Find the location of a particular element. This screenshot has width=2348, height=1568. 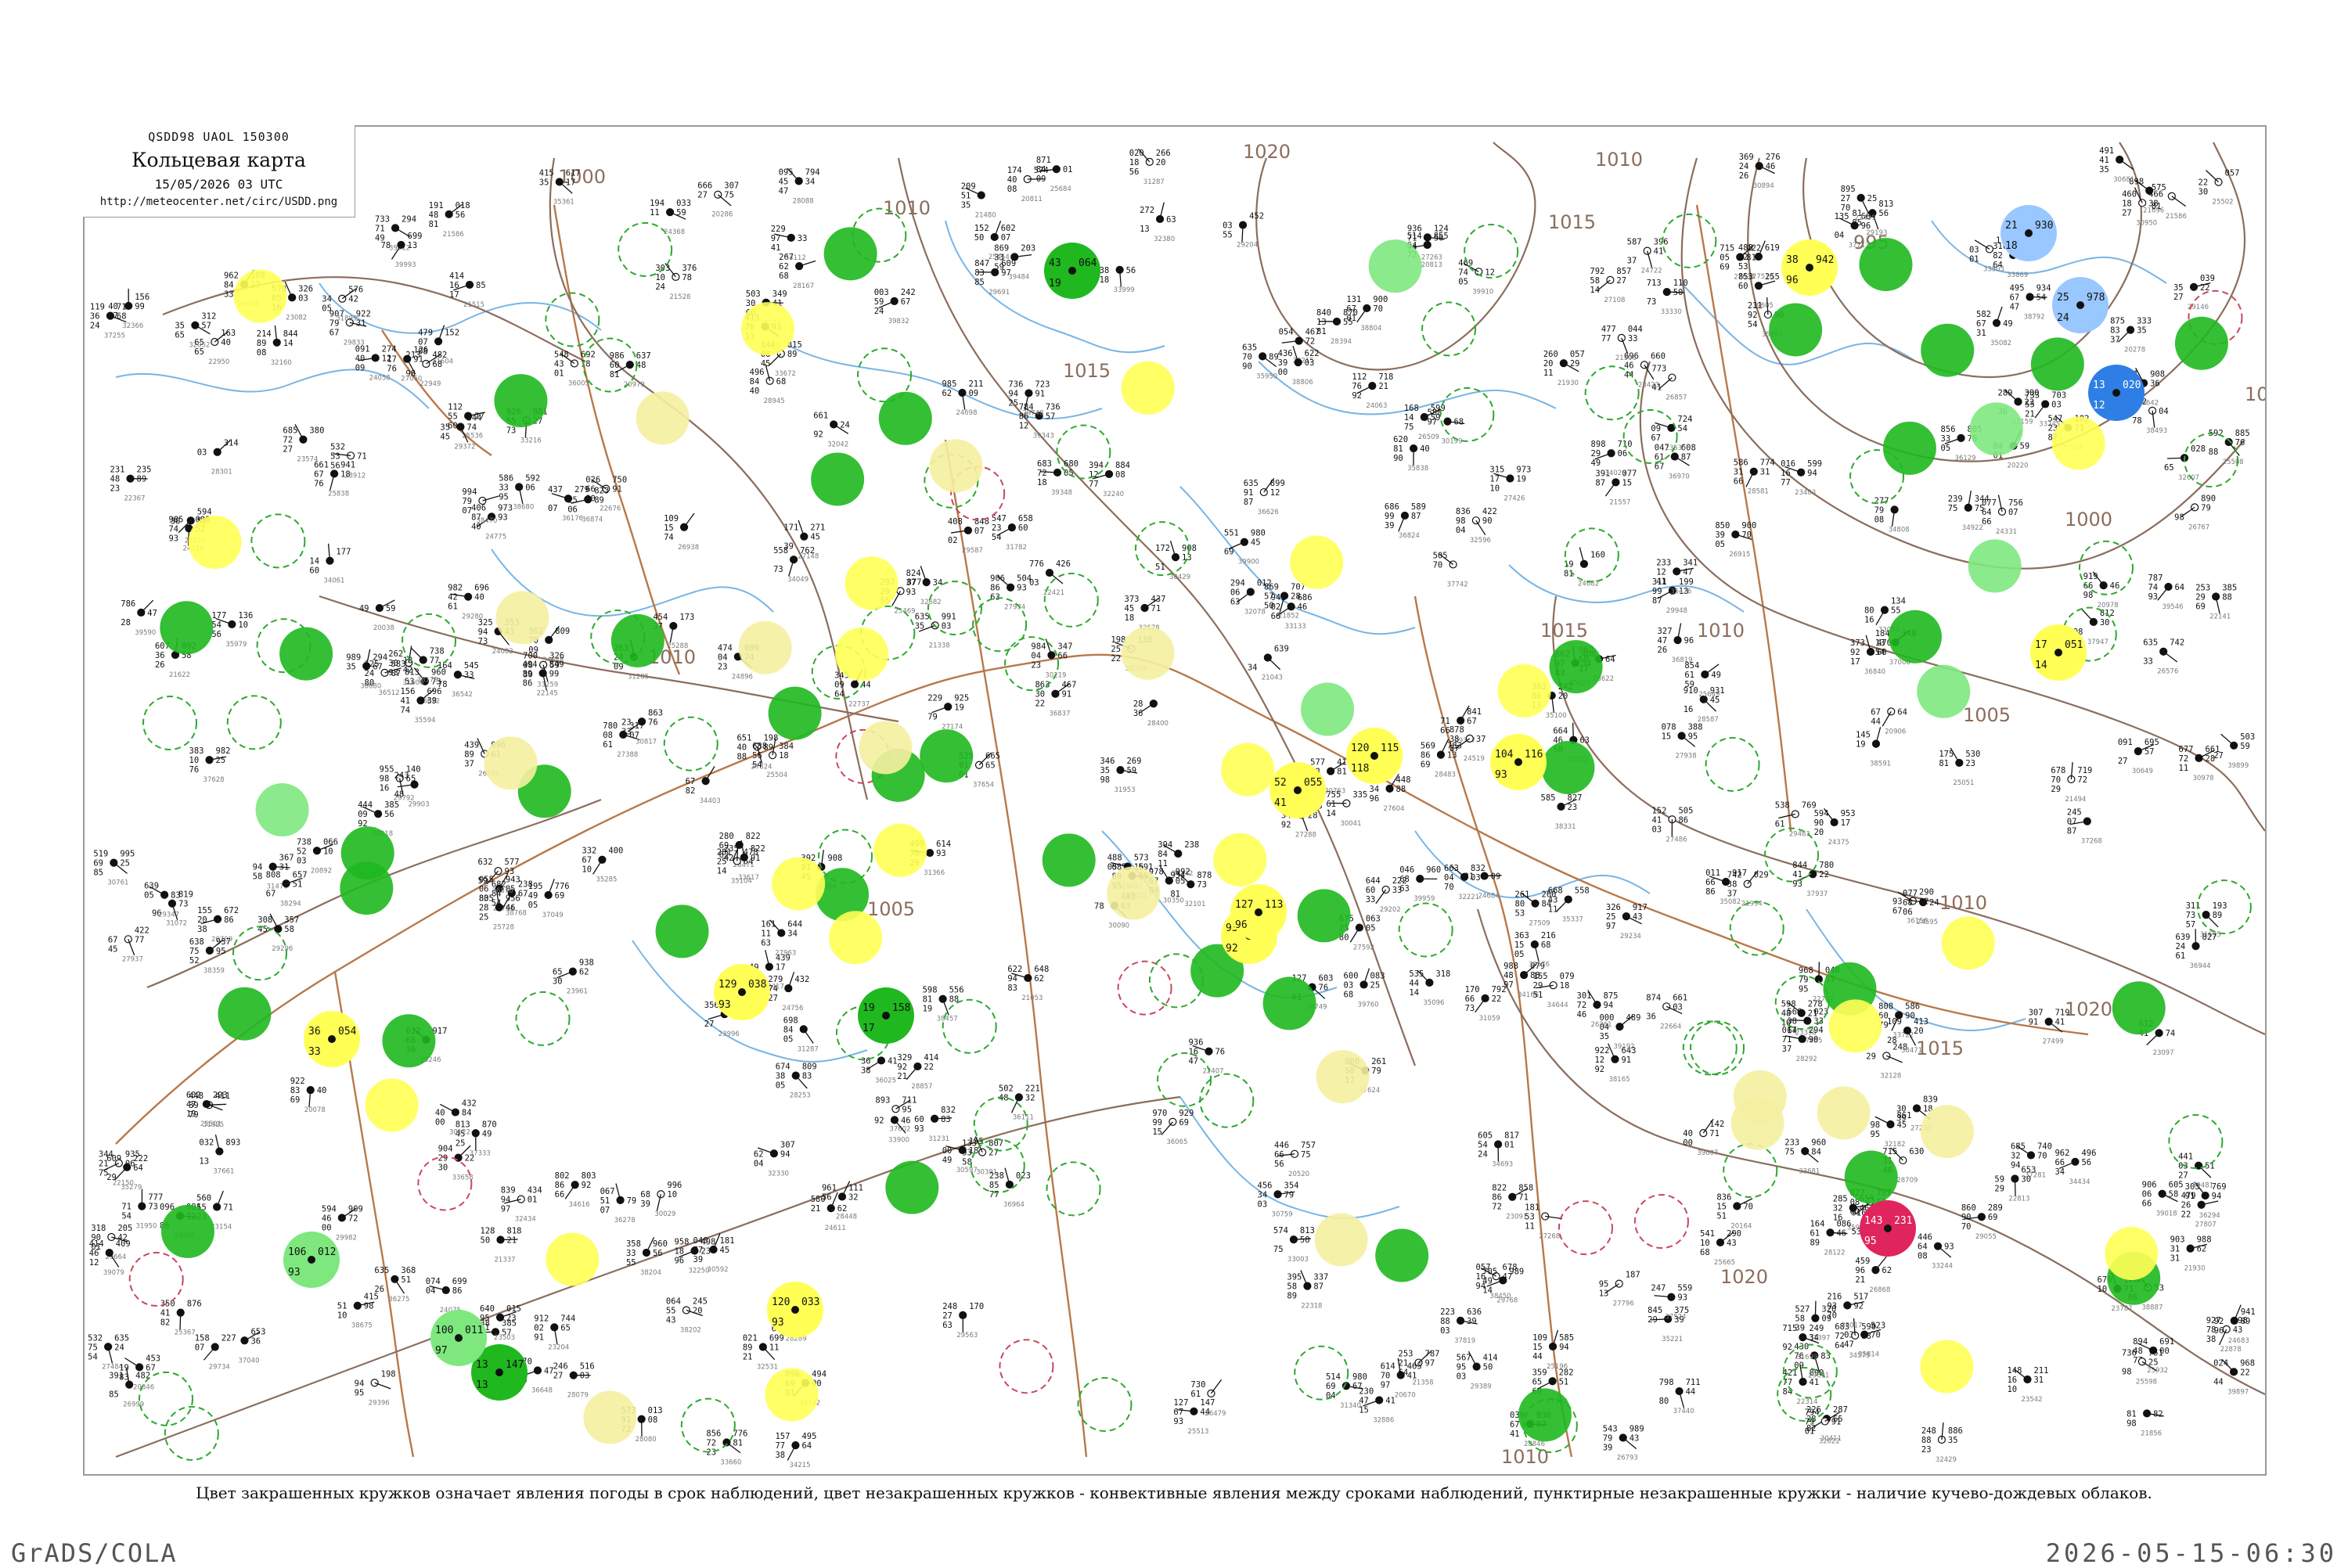

station-plot: 98958614532182 is located at coordinates (1890, 1130).